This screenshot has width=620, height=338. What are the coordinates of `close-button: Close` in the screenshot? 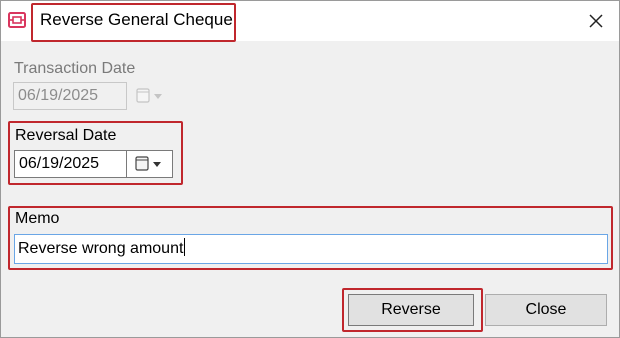 It's located at (546, 310).